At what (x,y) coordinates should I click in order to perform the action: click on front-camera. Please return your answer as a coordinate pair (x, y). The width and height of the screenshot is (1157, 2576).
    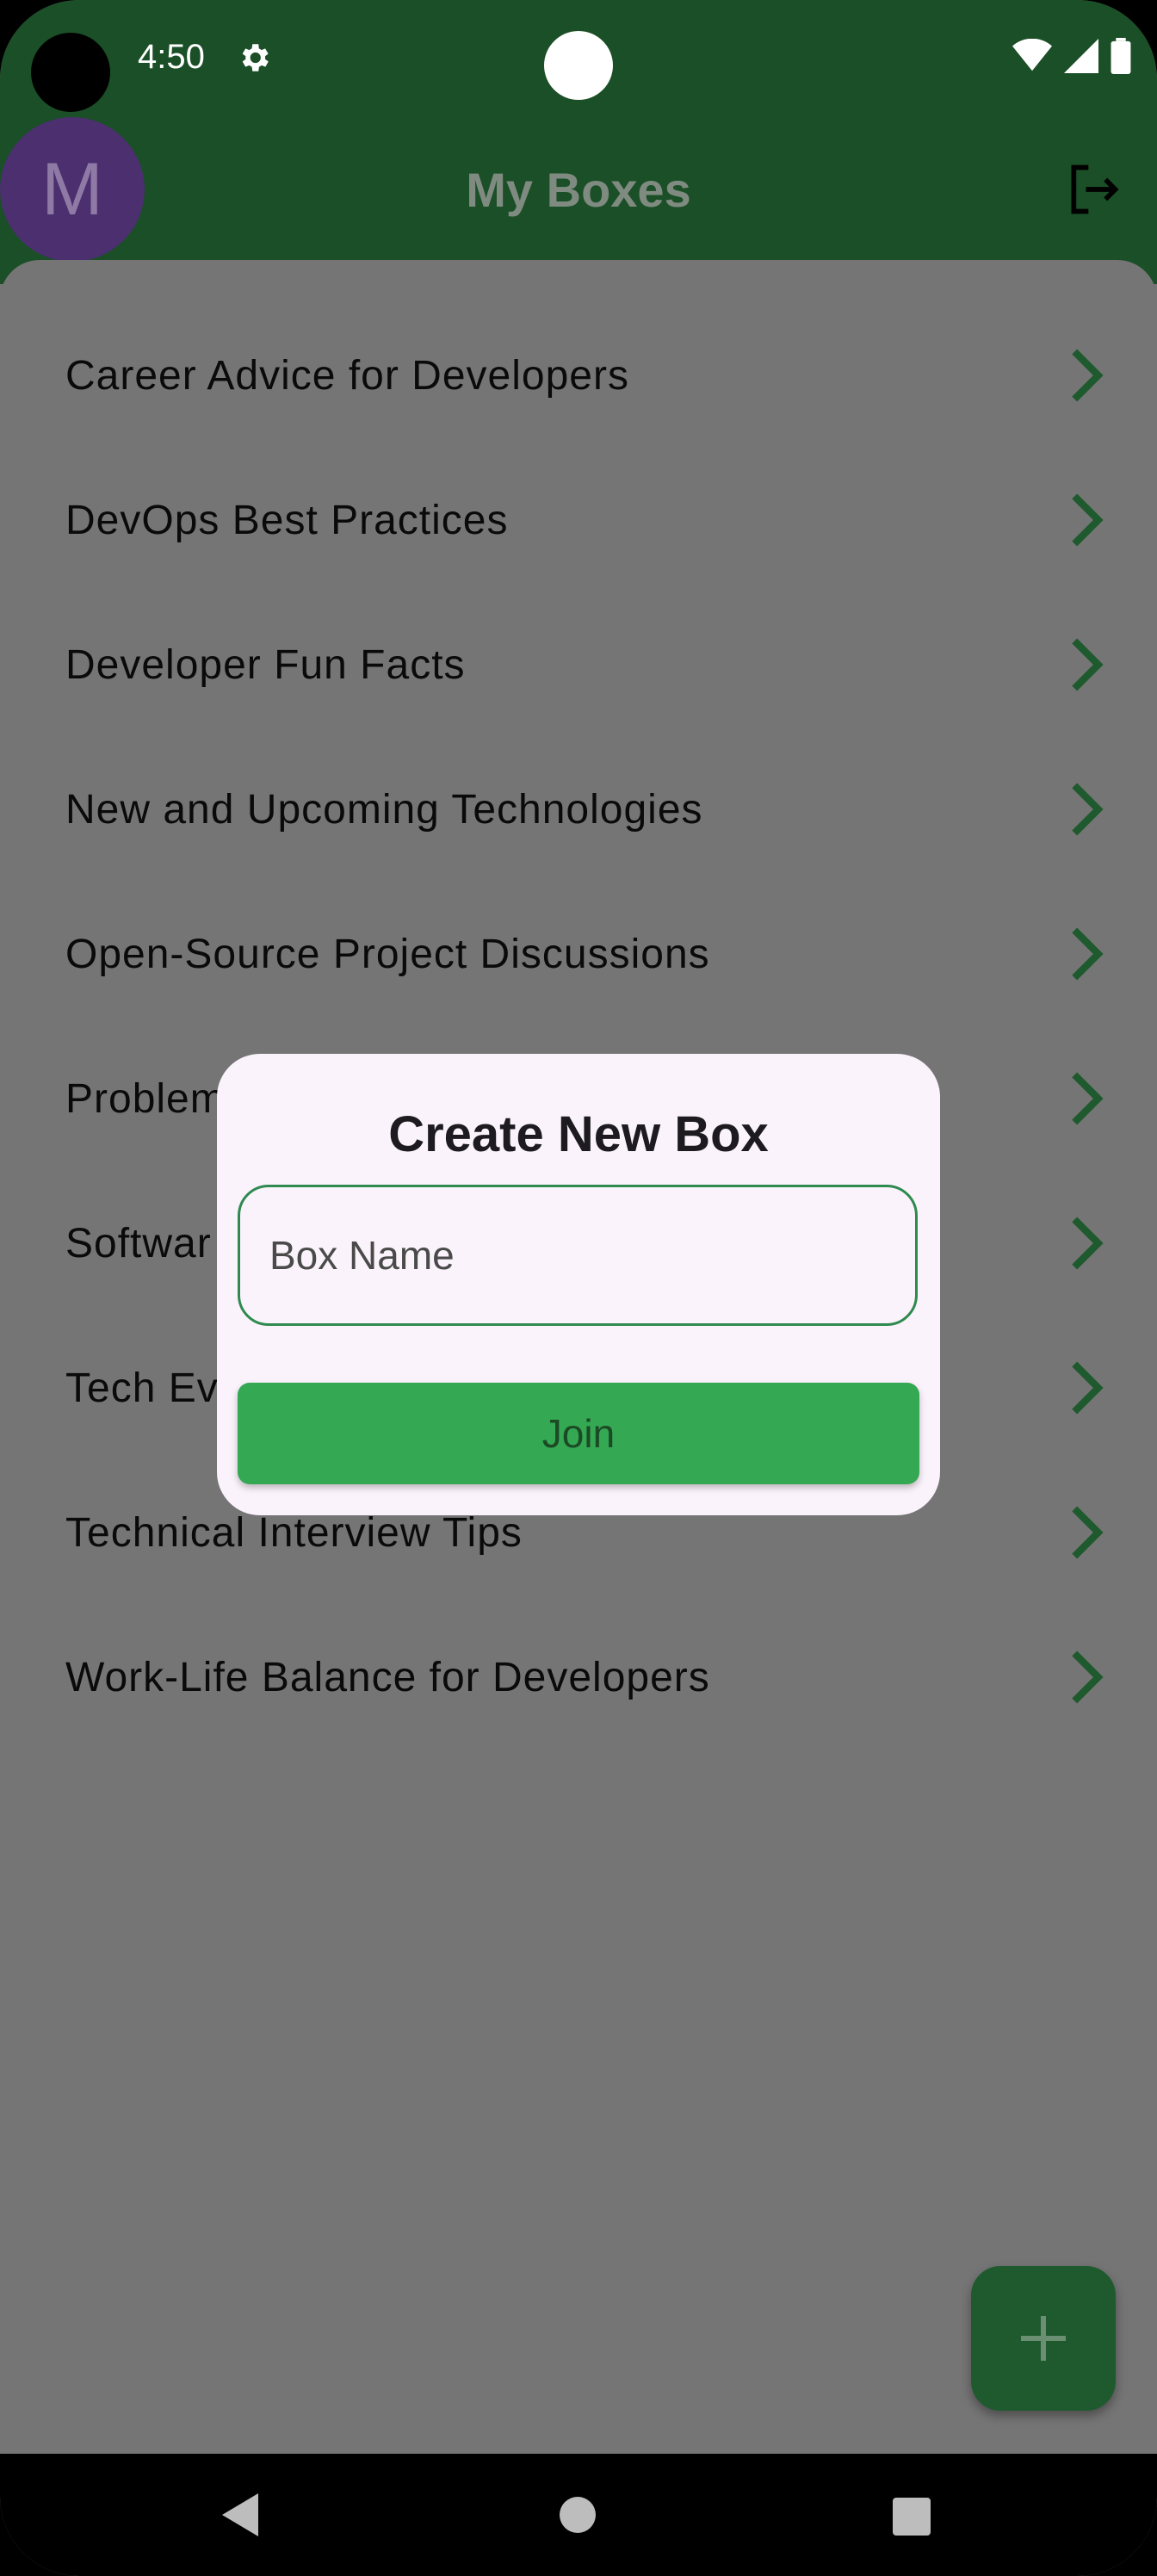
    Looking at the image, I should click on (579, 65).